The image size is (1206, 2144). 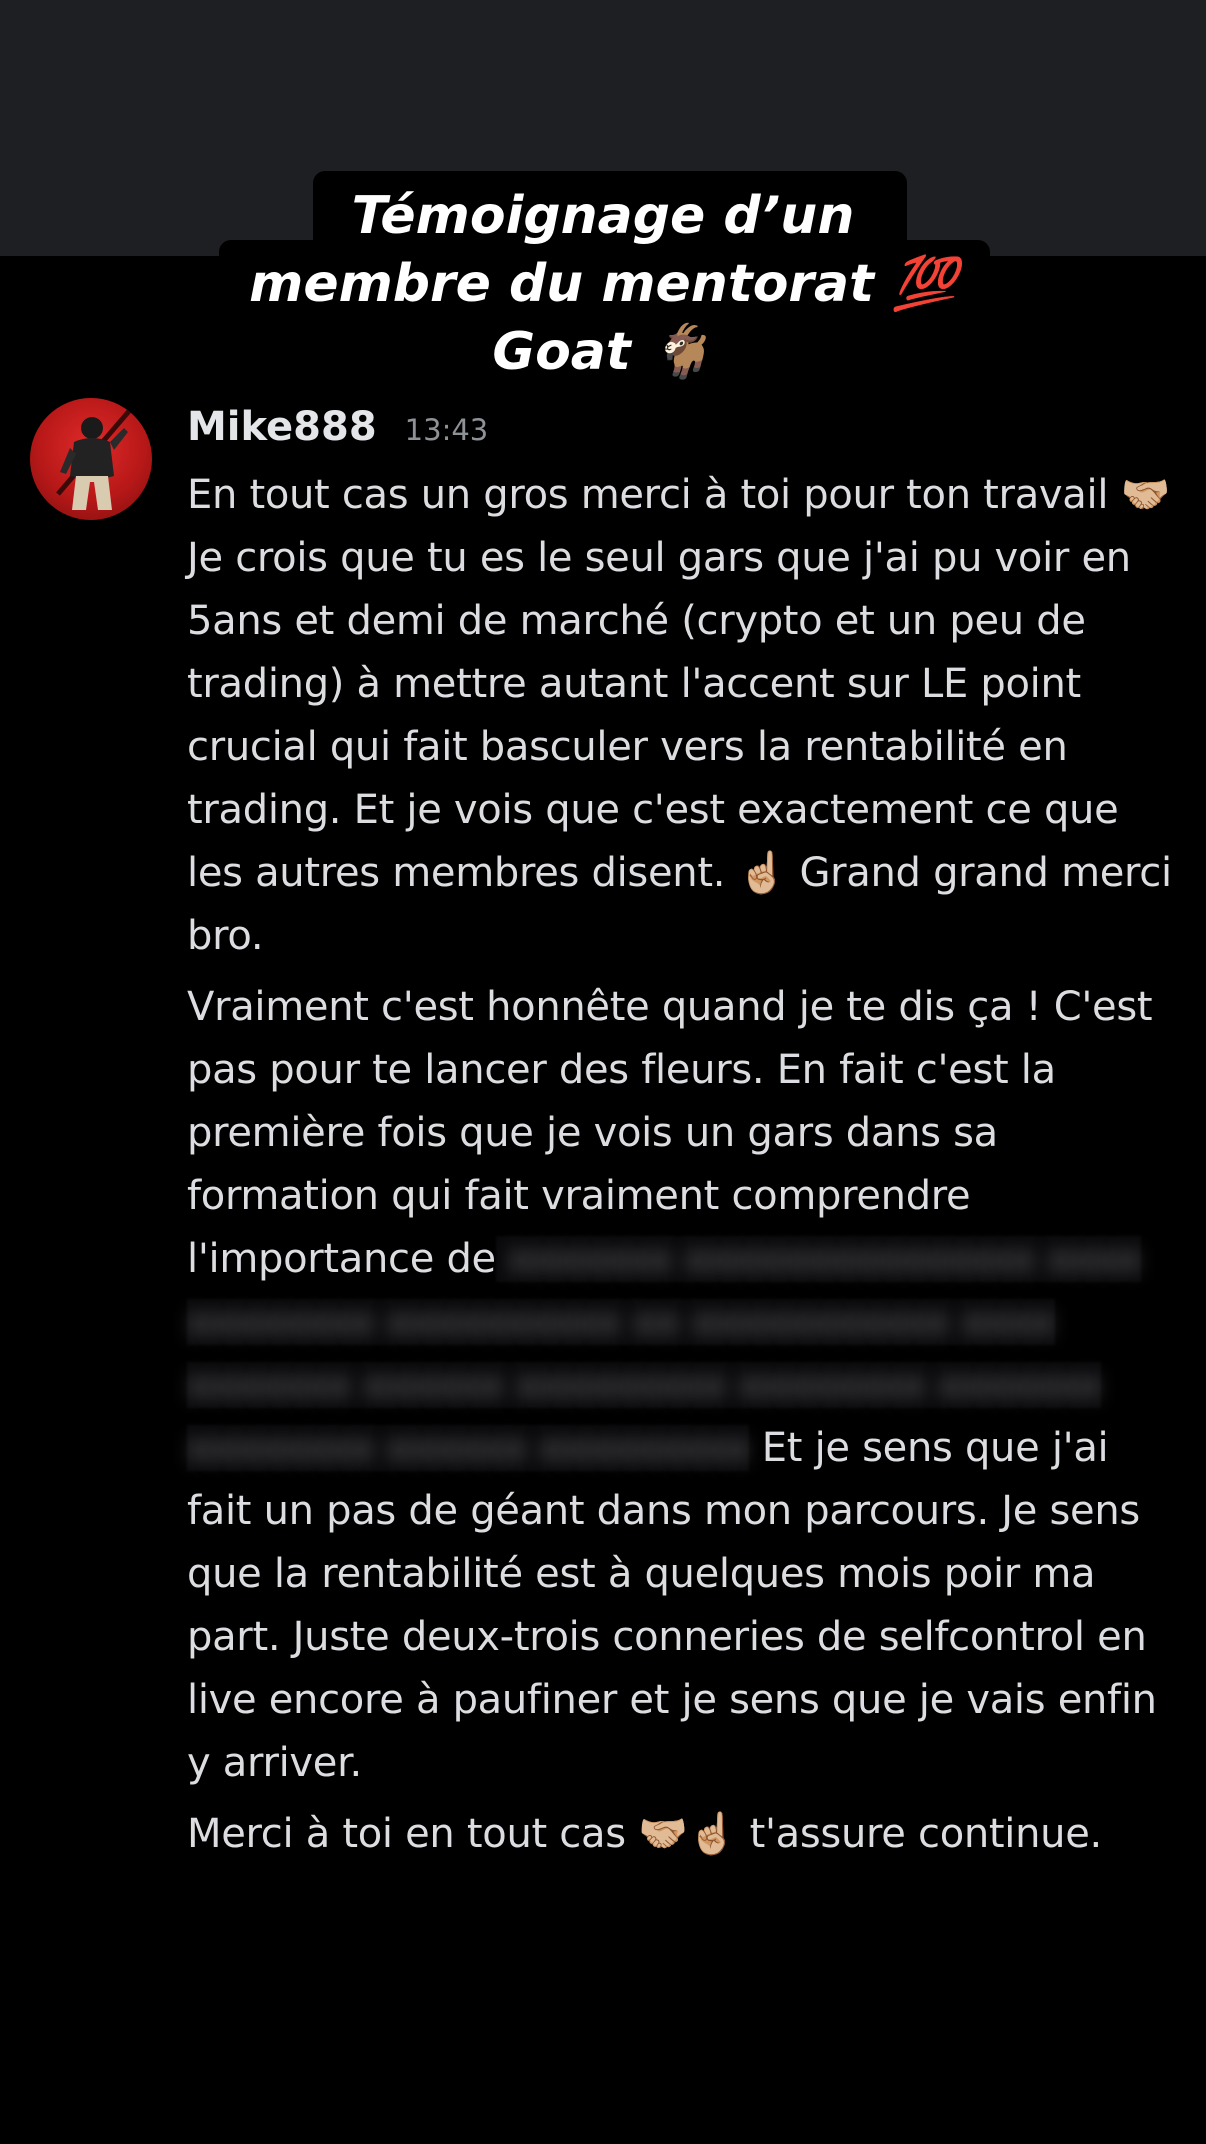 I want to click on avatar, so click(x=91, y=459).